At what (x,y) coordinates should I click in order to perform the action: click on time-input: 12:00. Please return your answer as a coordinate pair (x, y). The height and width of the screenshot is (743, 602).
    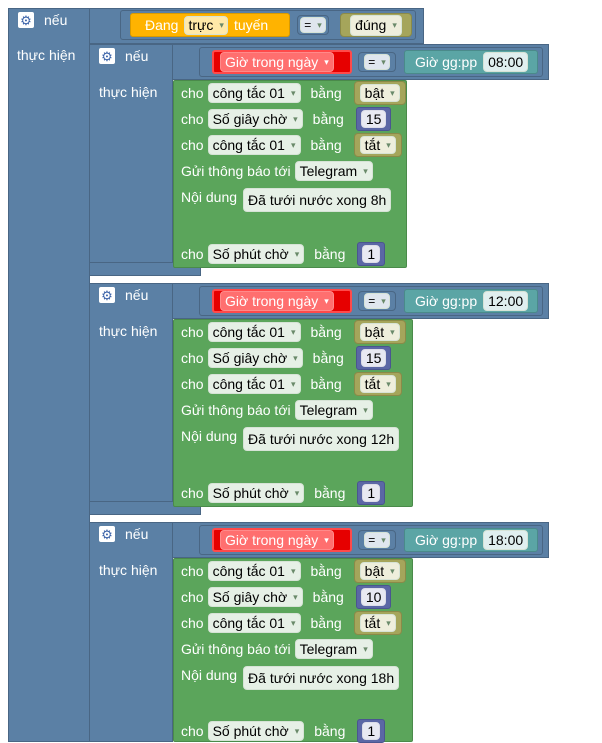
    Looking at the image, I should click on (506, 301).